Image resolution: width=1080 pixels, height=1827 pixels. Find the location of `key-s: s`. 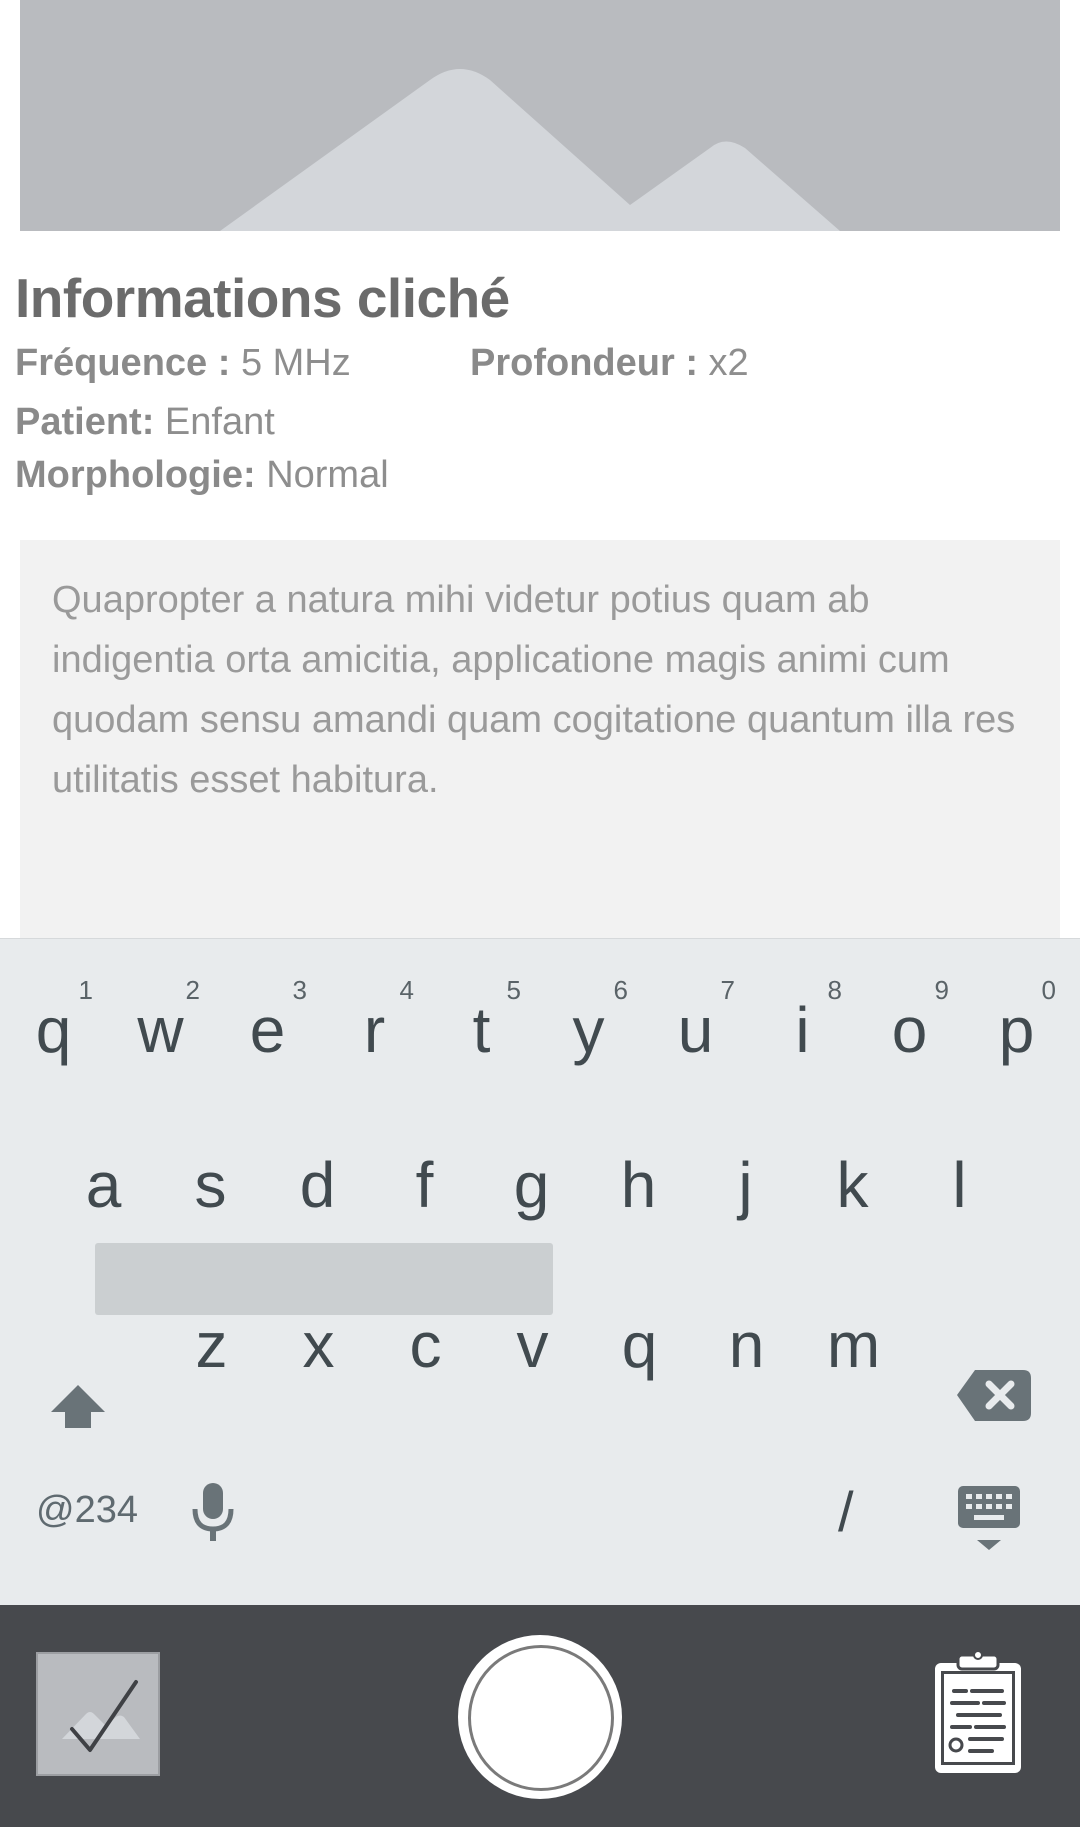

key-s: s is located at coordinates (210, 1169).